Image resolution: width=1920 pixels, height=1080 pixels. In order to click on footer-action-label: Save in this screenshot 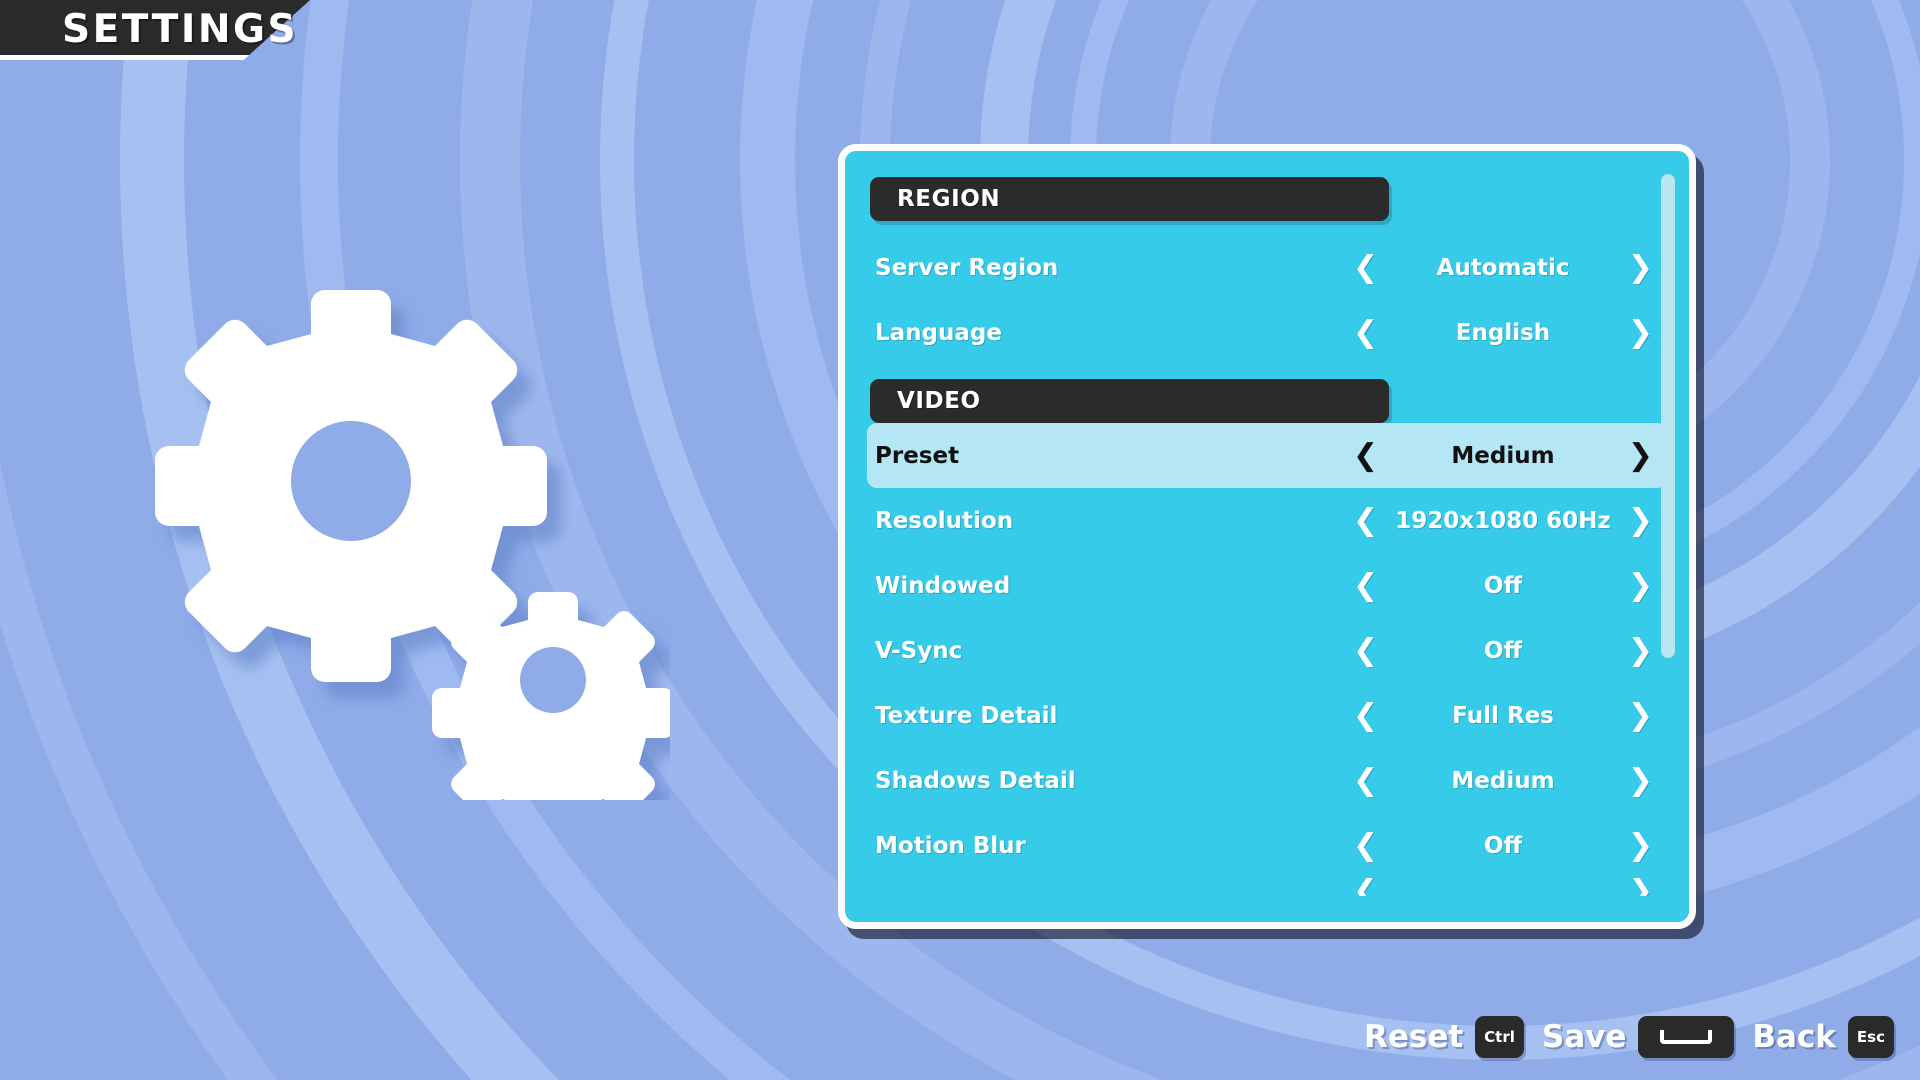, I will do `click(1584, 1037)`.